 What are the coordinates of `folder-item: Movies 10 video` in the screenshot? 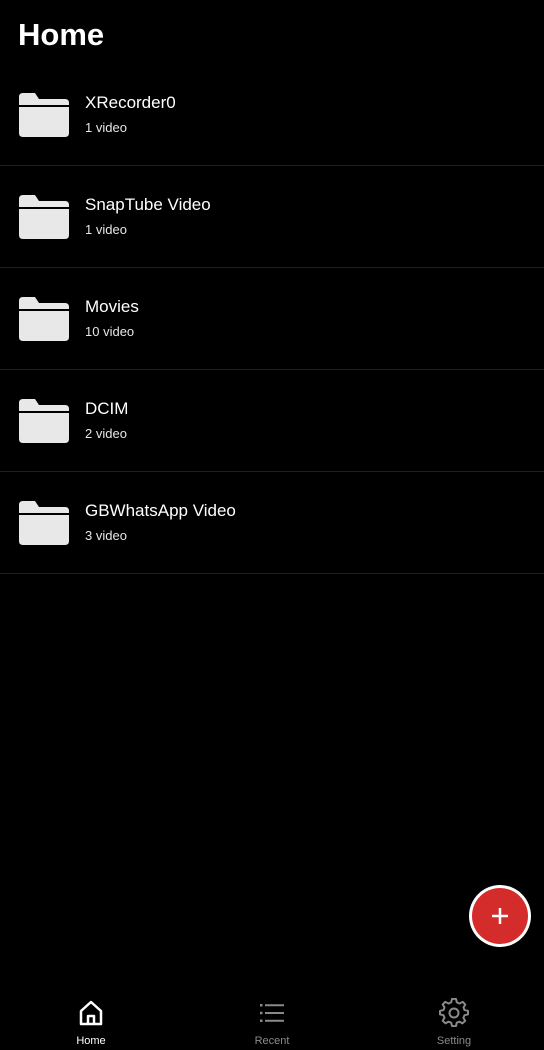 It's located at (272, 319).